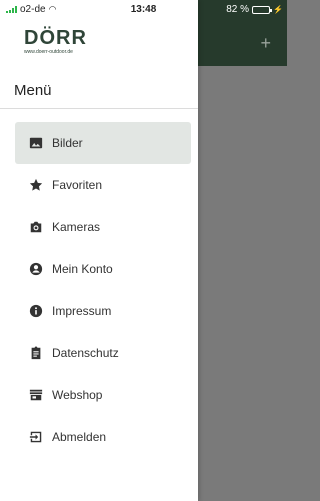 The height and width of the screenshot is (501, 320). I want to click on camera-icon, so click(36, 227).